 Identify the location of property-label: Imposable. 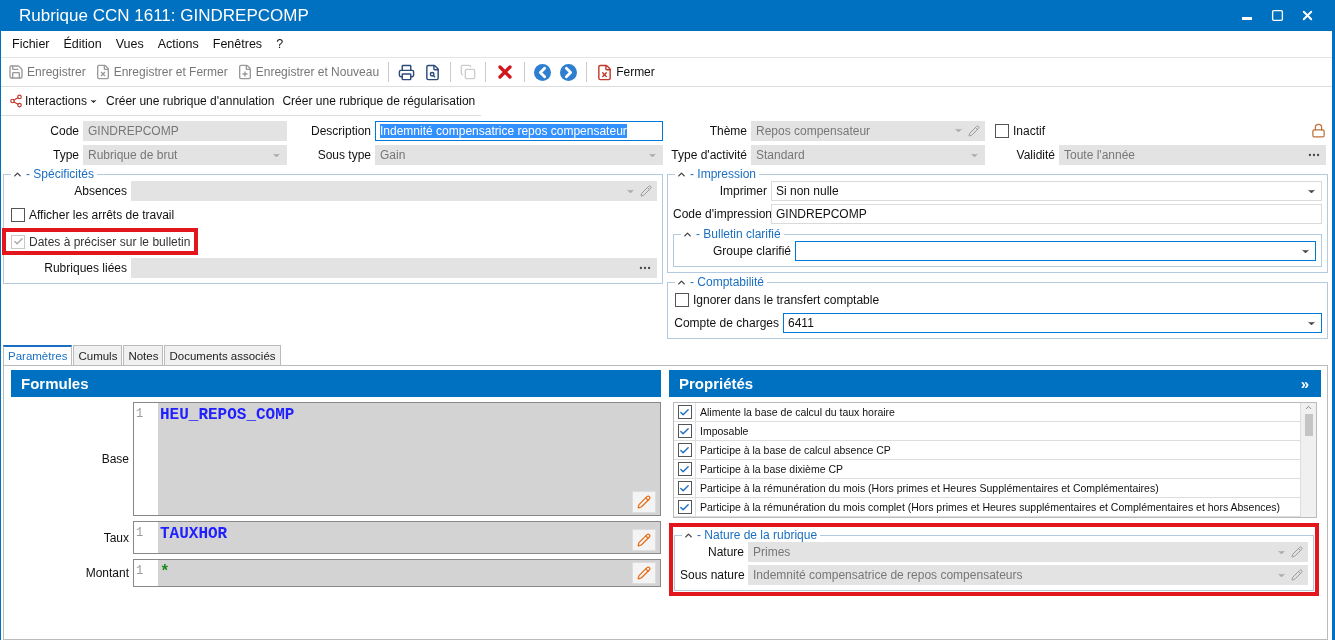
(724, 431).